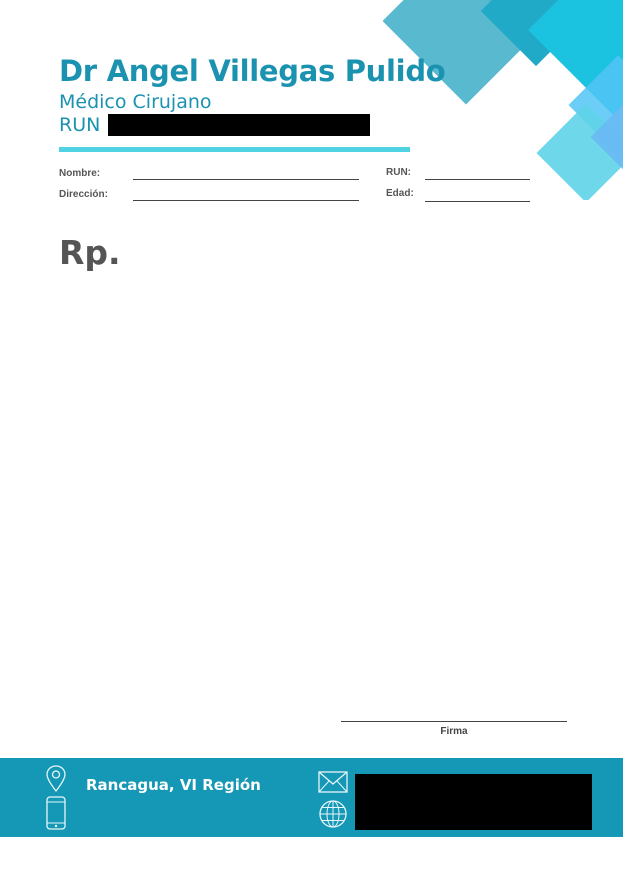  Describe the element at coordinates (56, 813) in the screenshot. I see `phone-icon` at that location.